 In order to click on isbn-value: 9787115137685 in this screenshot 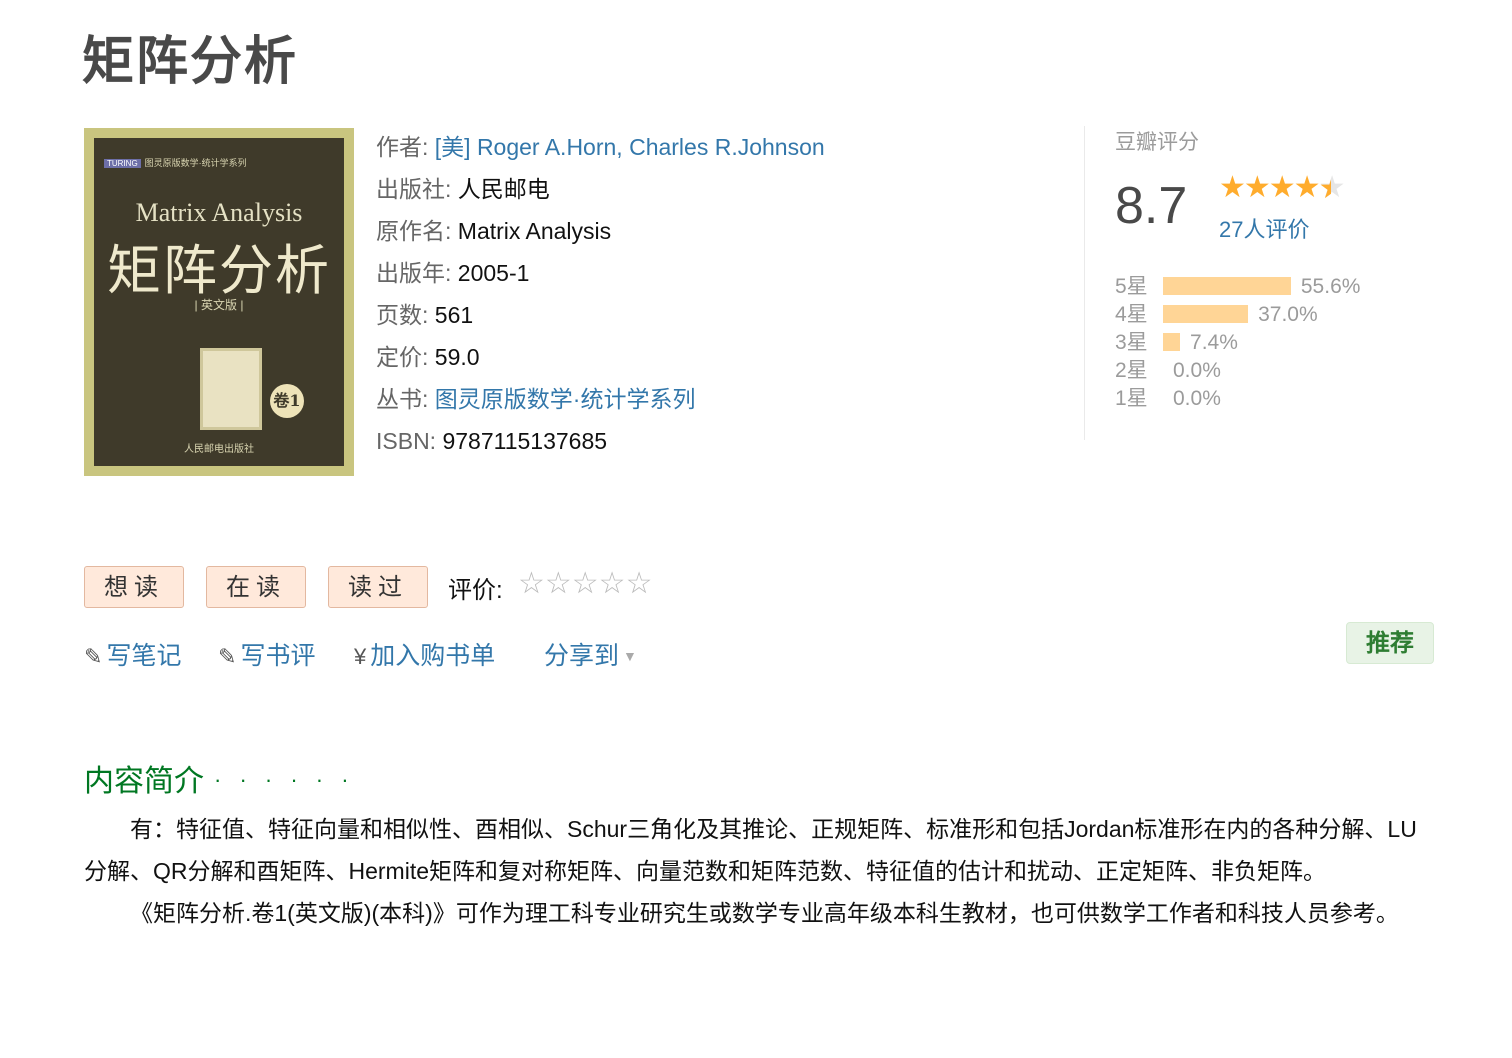, I will do `click(525, 441)`.